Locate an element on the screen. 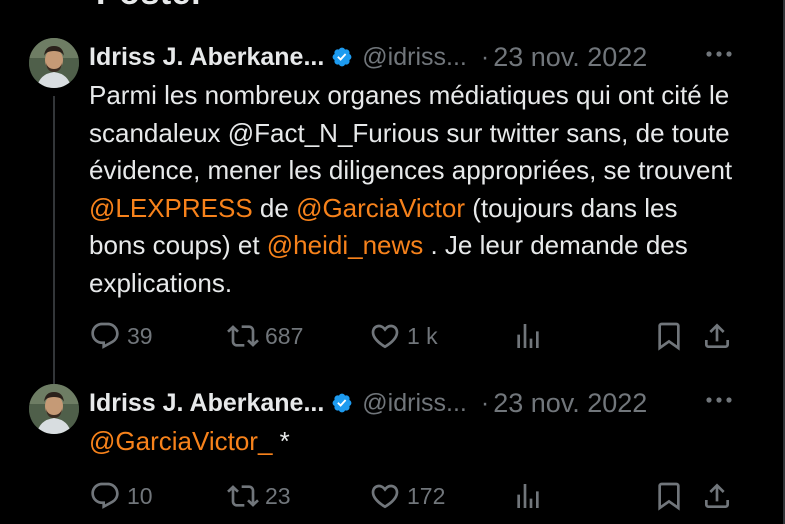 The width and height of the screenshot is (785, 524). mention-link: @LEXPRESS is located at coordinates (171, 208).